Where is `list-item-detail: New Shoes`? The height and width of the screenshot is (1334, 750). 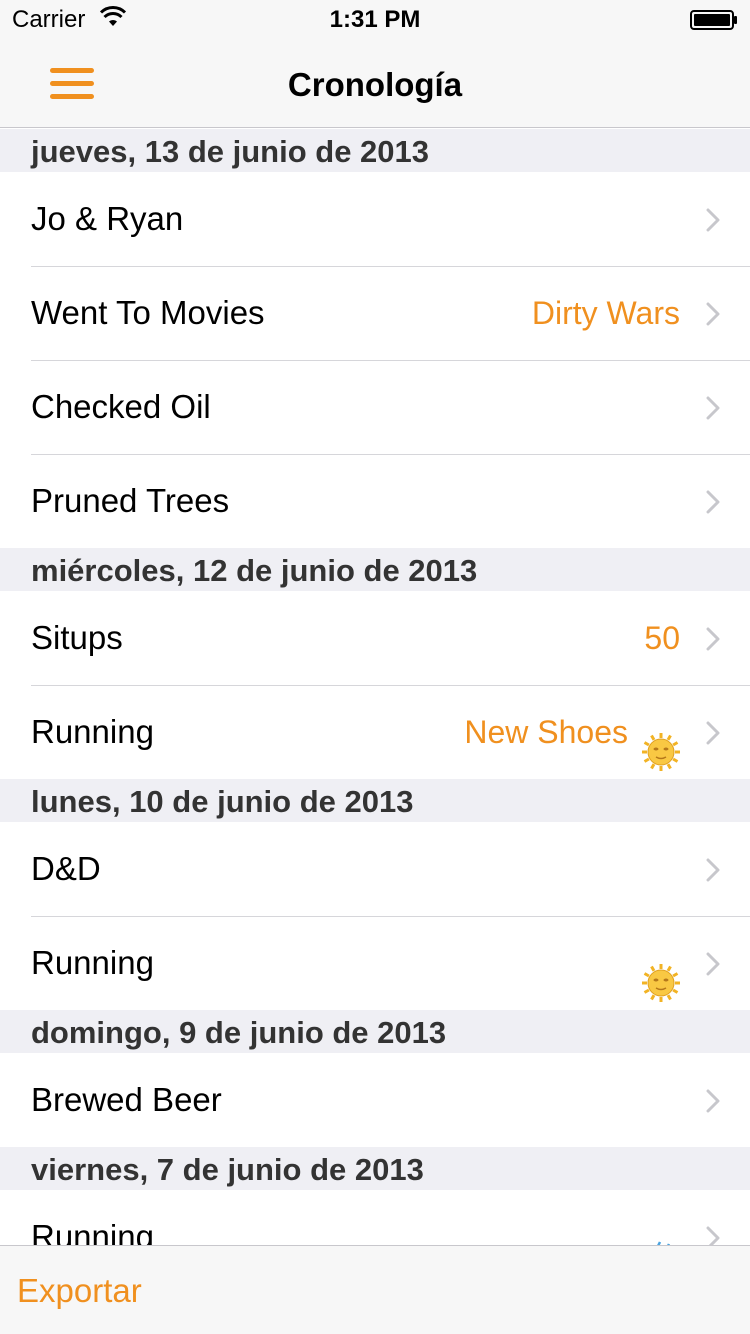 list-item-detail: New Shoes is located at coordinates (572, 732).